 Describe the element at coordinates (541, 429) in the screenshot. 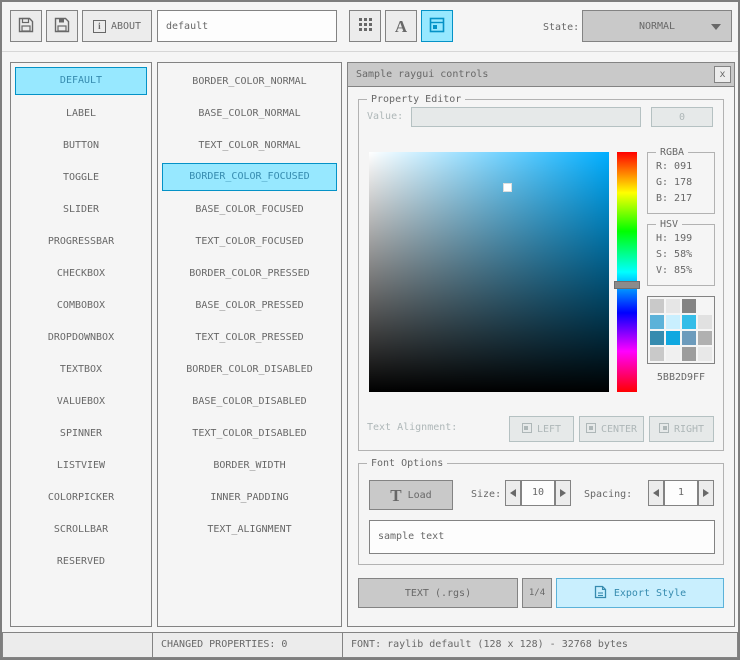

I see `align-left-button: LEFT` at that location.